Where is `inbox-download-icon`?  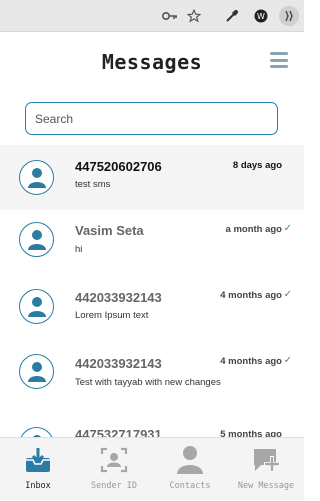
inbox-download-icon is located at coordinates (38, 460).